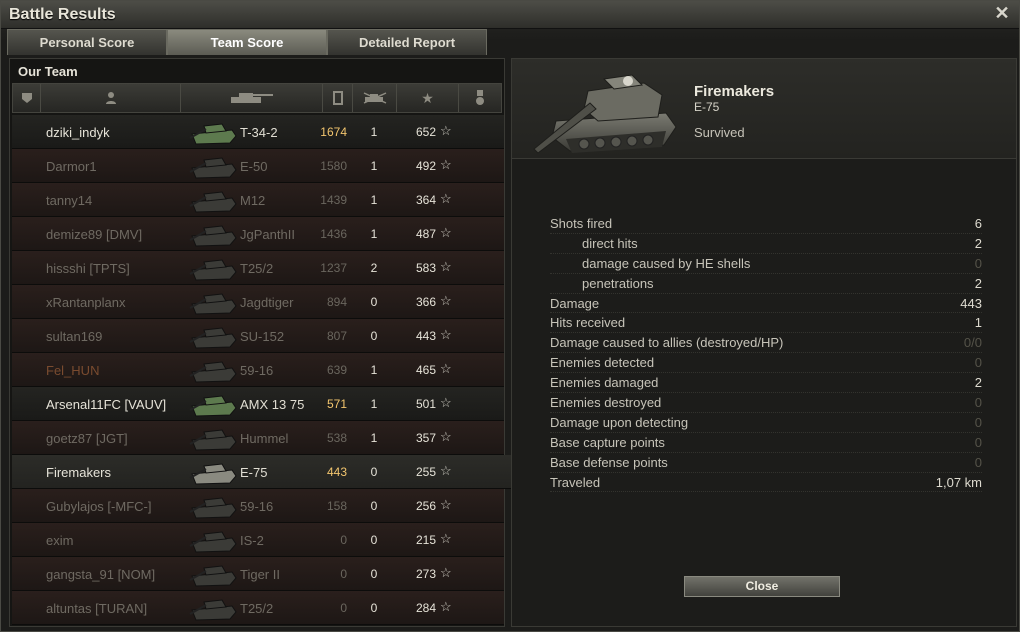 The width and height of the screenshot is (1020, 632). What do you see at coordinates (27, 98) in the screenshot?
I see `platoon-icon` at bounding box center [27, 98].